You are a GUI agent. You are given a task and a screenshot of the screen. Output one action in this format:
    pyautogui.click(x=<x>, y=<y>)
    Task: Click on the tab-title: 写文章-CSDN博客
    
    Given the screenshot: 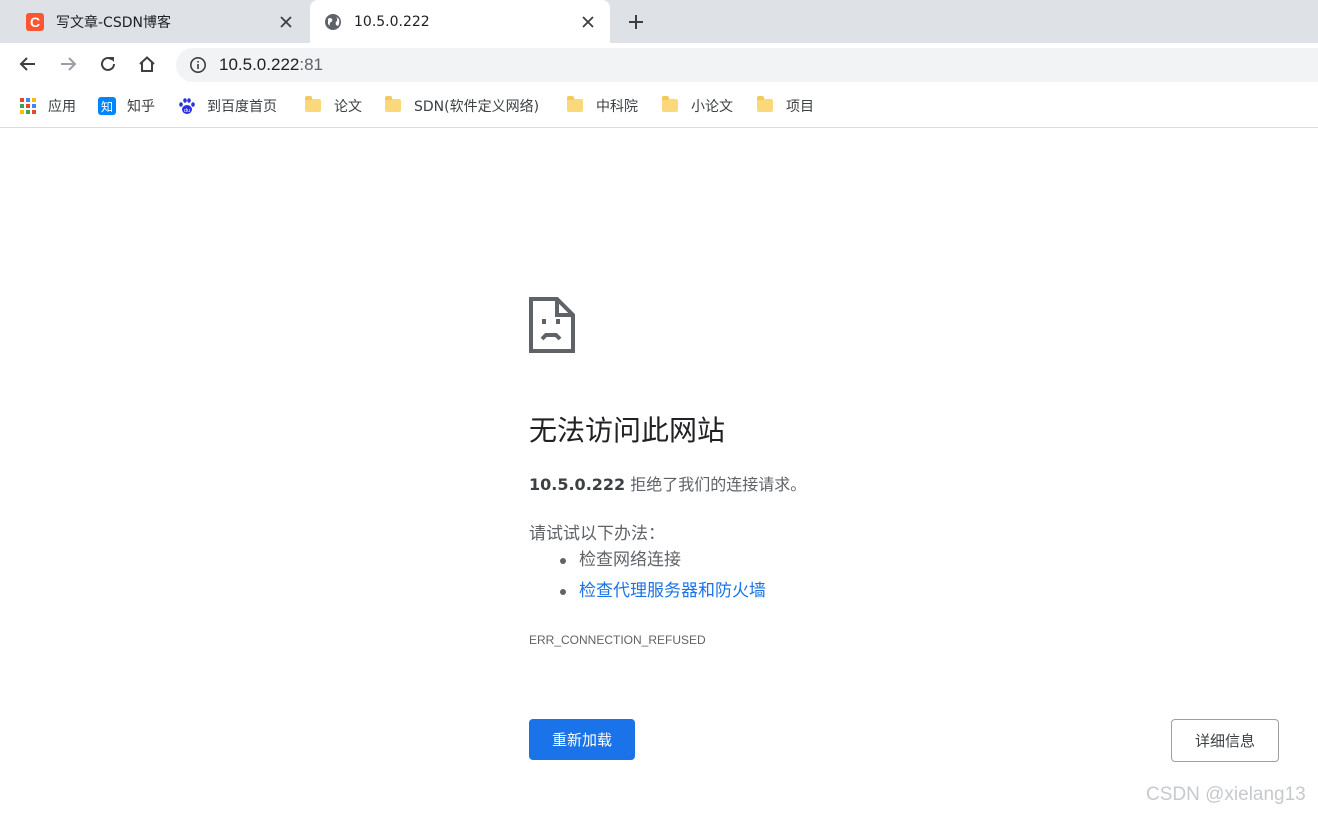 What is the action you would take?
    pyautogui.click(x=113, y=22)
    